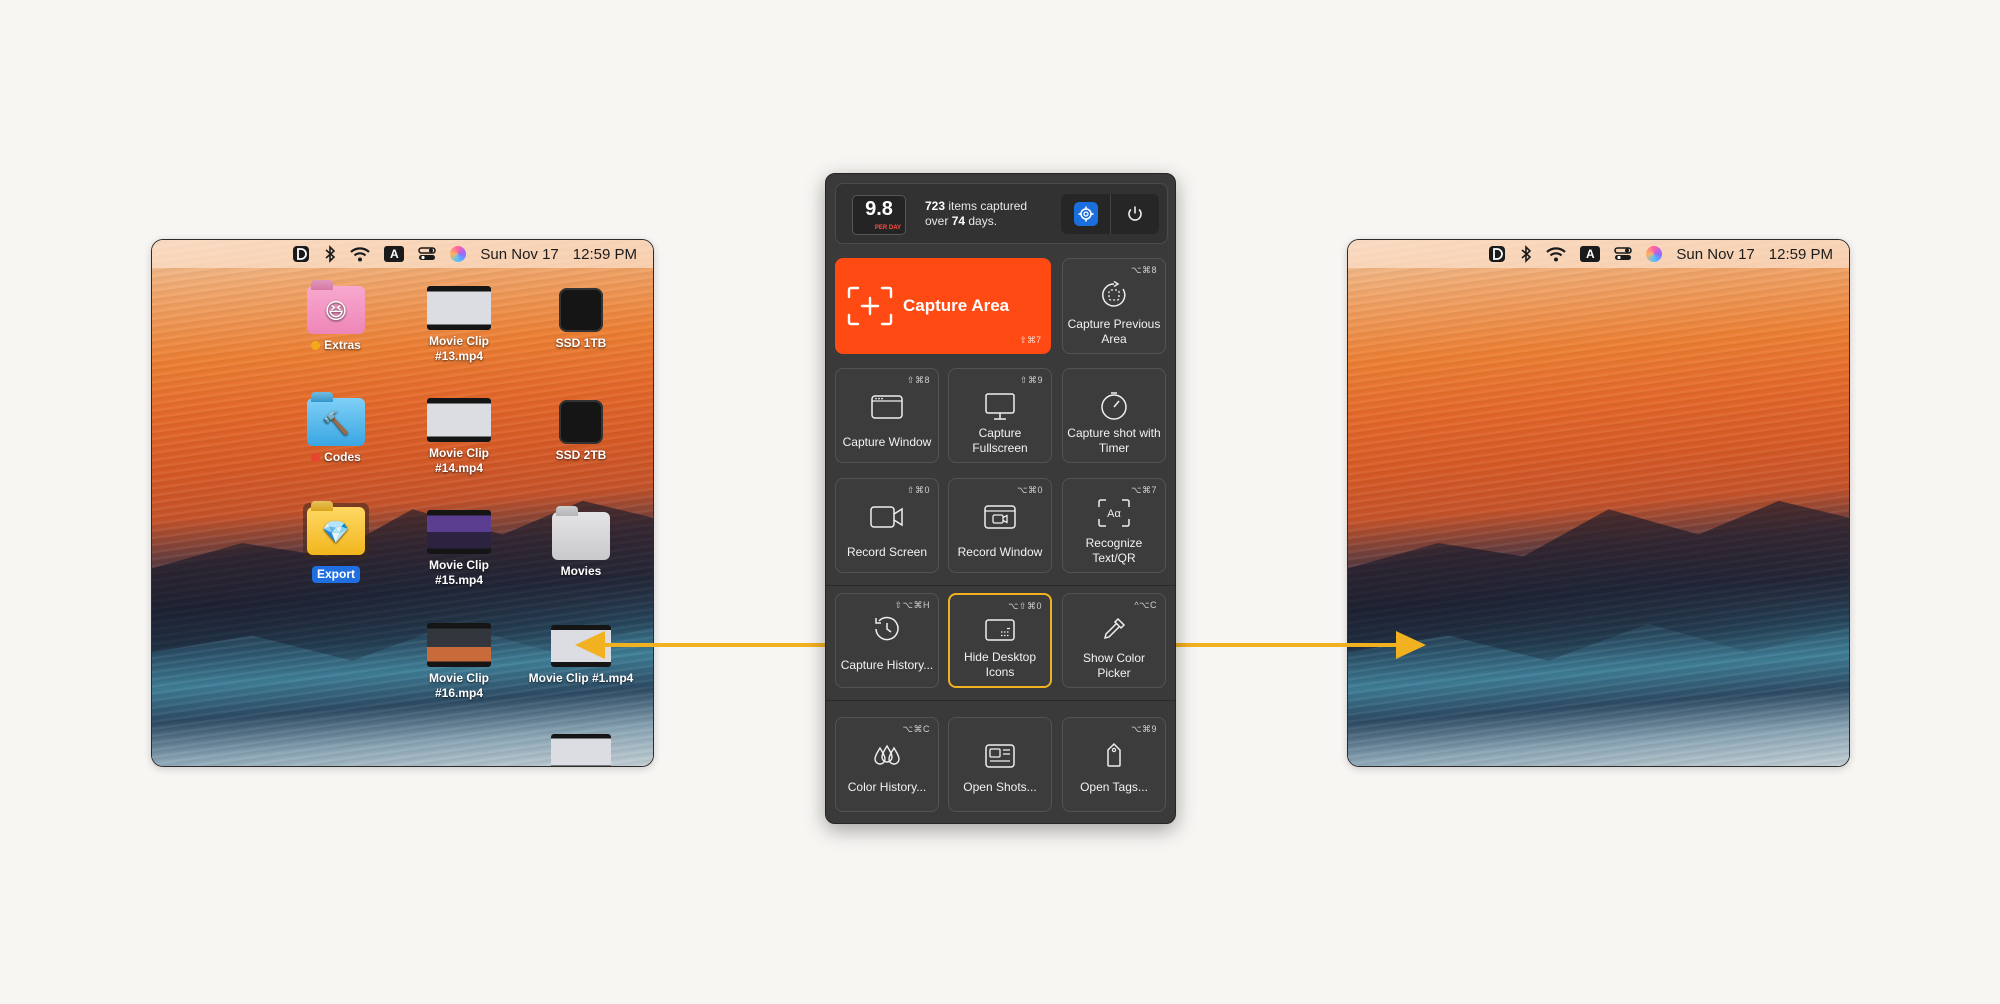 The height and width of the screenshot is (1004, 2000). I want to click on capture-rate-badge: 9.8 PER DAY, so click(879, 215).